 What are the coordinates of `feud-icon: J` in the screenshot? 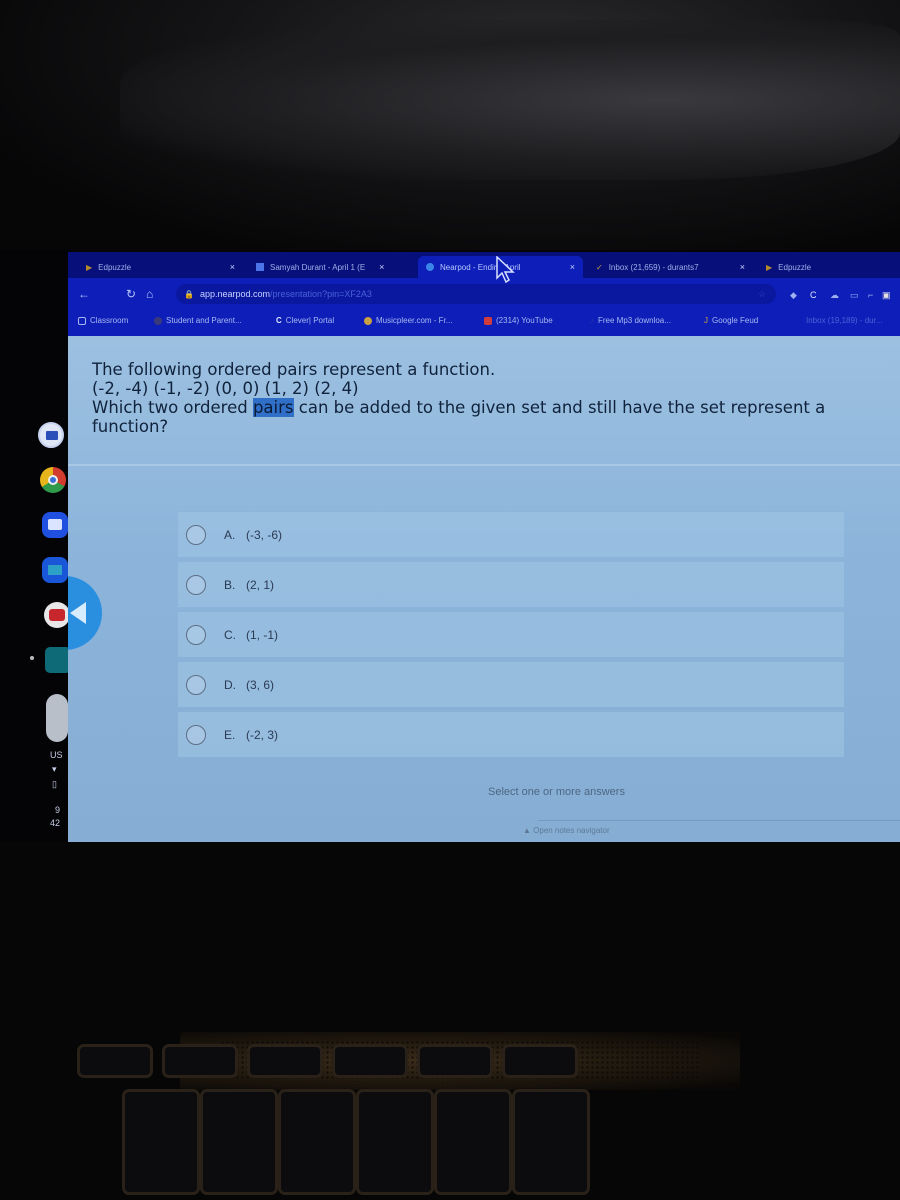 It's located at (706, 320).